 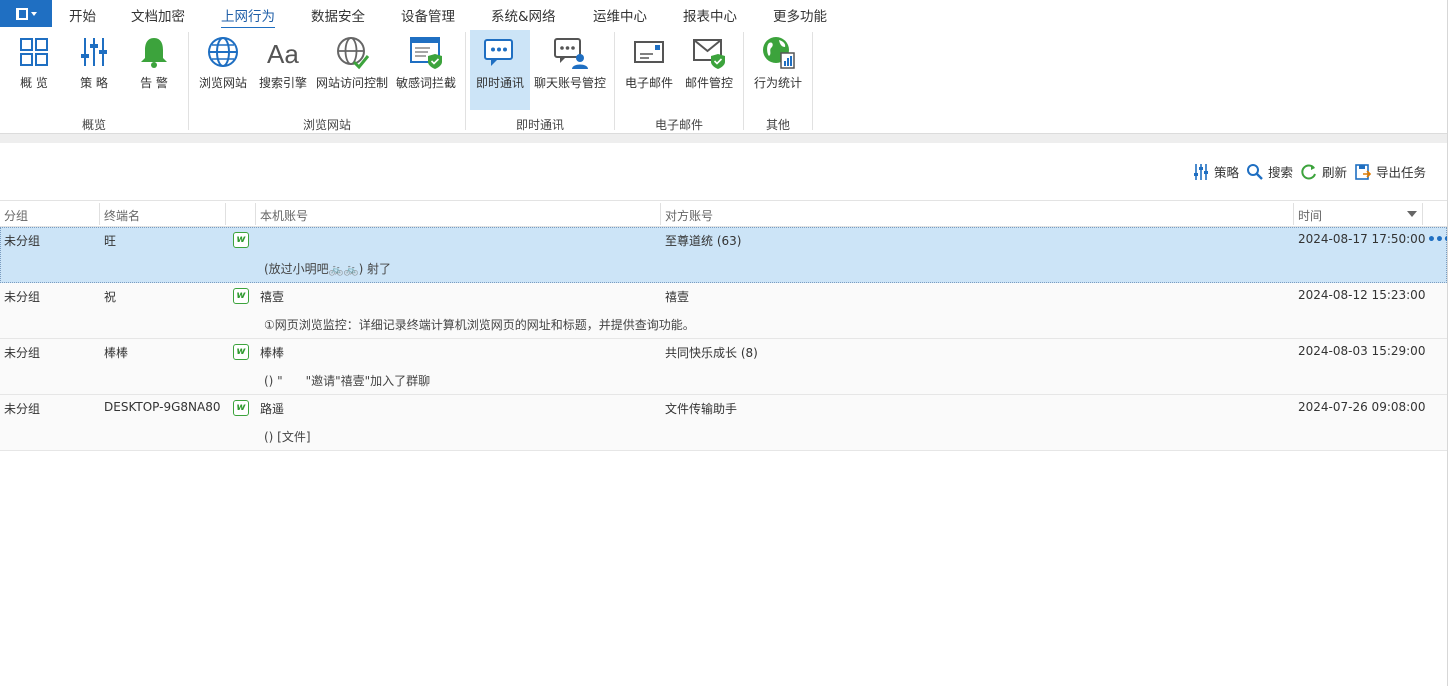 What do you see at coordinates (287, 437) in the screenshot?
I see `cell-message: () [文件]` at bounding box center [287, 437].